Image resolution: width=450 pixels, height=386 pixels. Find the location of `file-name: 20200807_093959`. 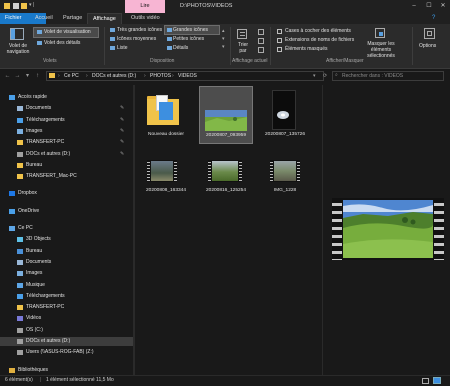

file-name: 20200807_093959 is located at coordinates (226, 135).